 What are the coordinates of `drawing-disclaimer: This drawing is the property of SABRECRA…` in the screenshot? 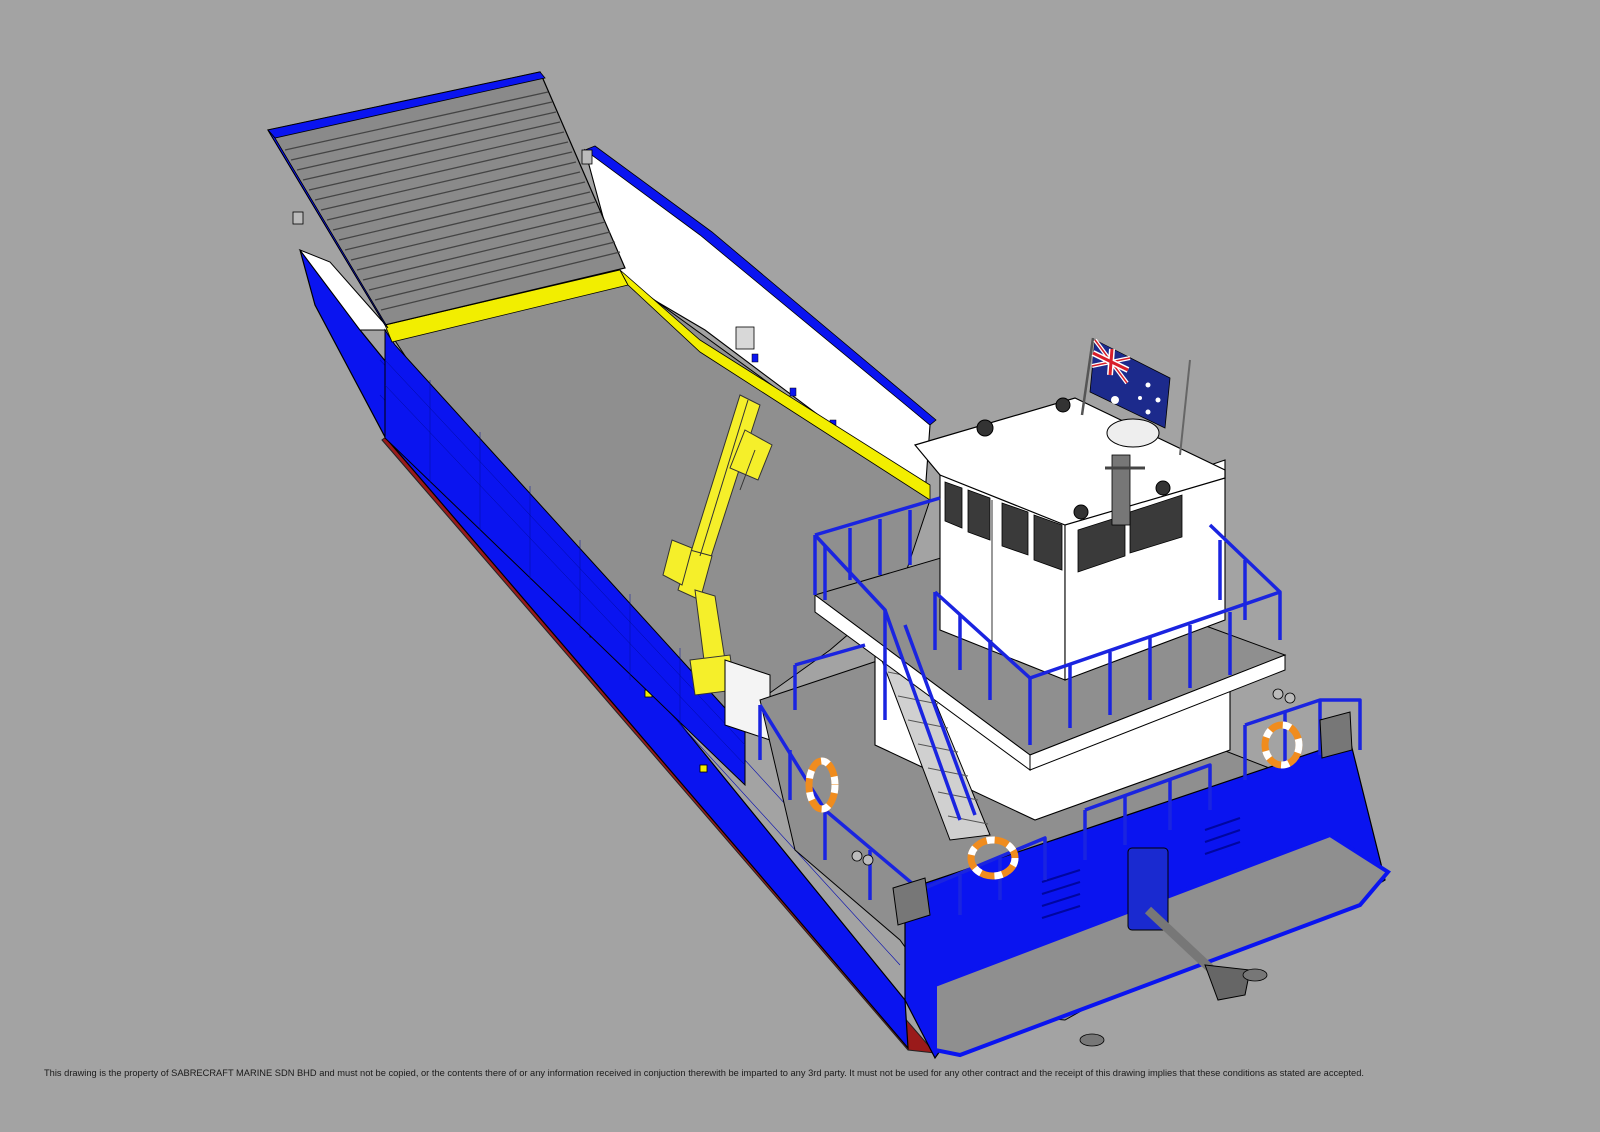 It's located at (704, 1073).